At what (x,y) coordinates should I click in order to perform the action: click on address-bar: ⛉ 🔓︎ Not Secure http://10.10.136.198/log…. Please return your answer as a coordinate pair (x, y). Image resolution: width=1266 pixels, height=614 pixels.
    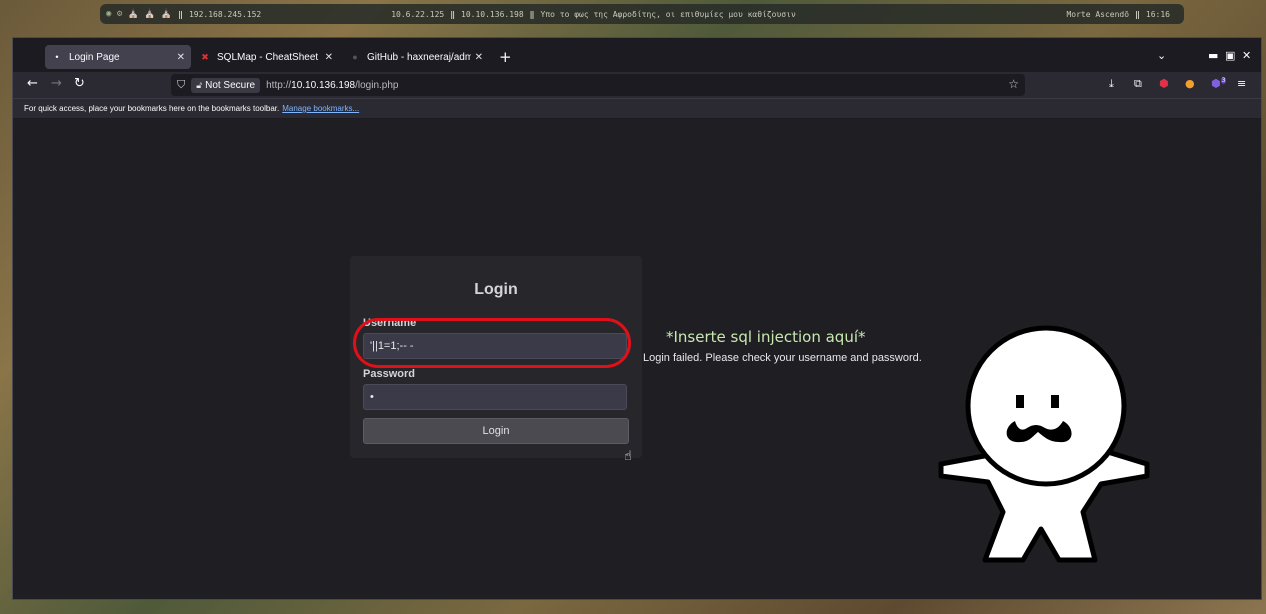
    Looking at the image, I should click on (598, 85).